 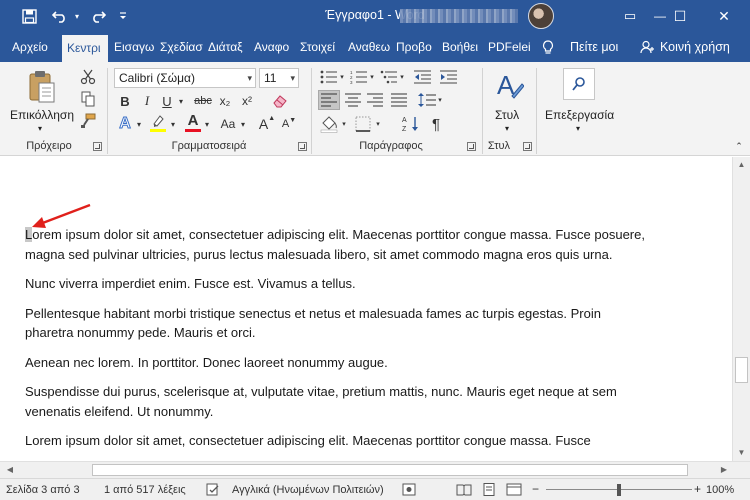 What do you see at coordinates (741, 165) in the screenshot?
I see `scroll-up-icon: ▲` at bounding box center [741, 165].